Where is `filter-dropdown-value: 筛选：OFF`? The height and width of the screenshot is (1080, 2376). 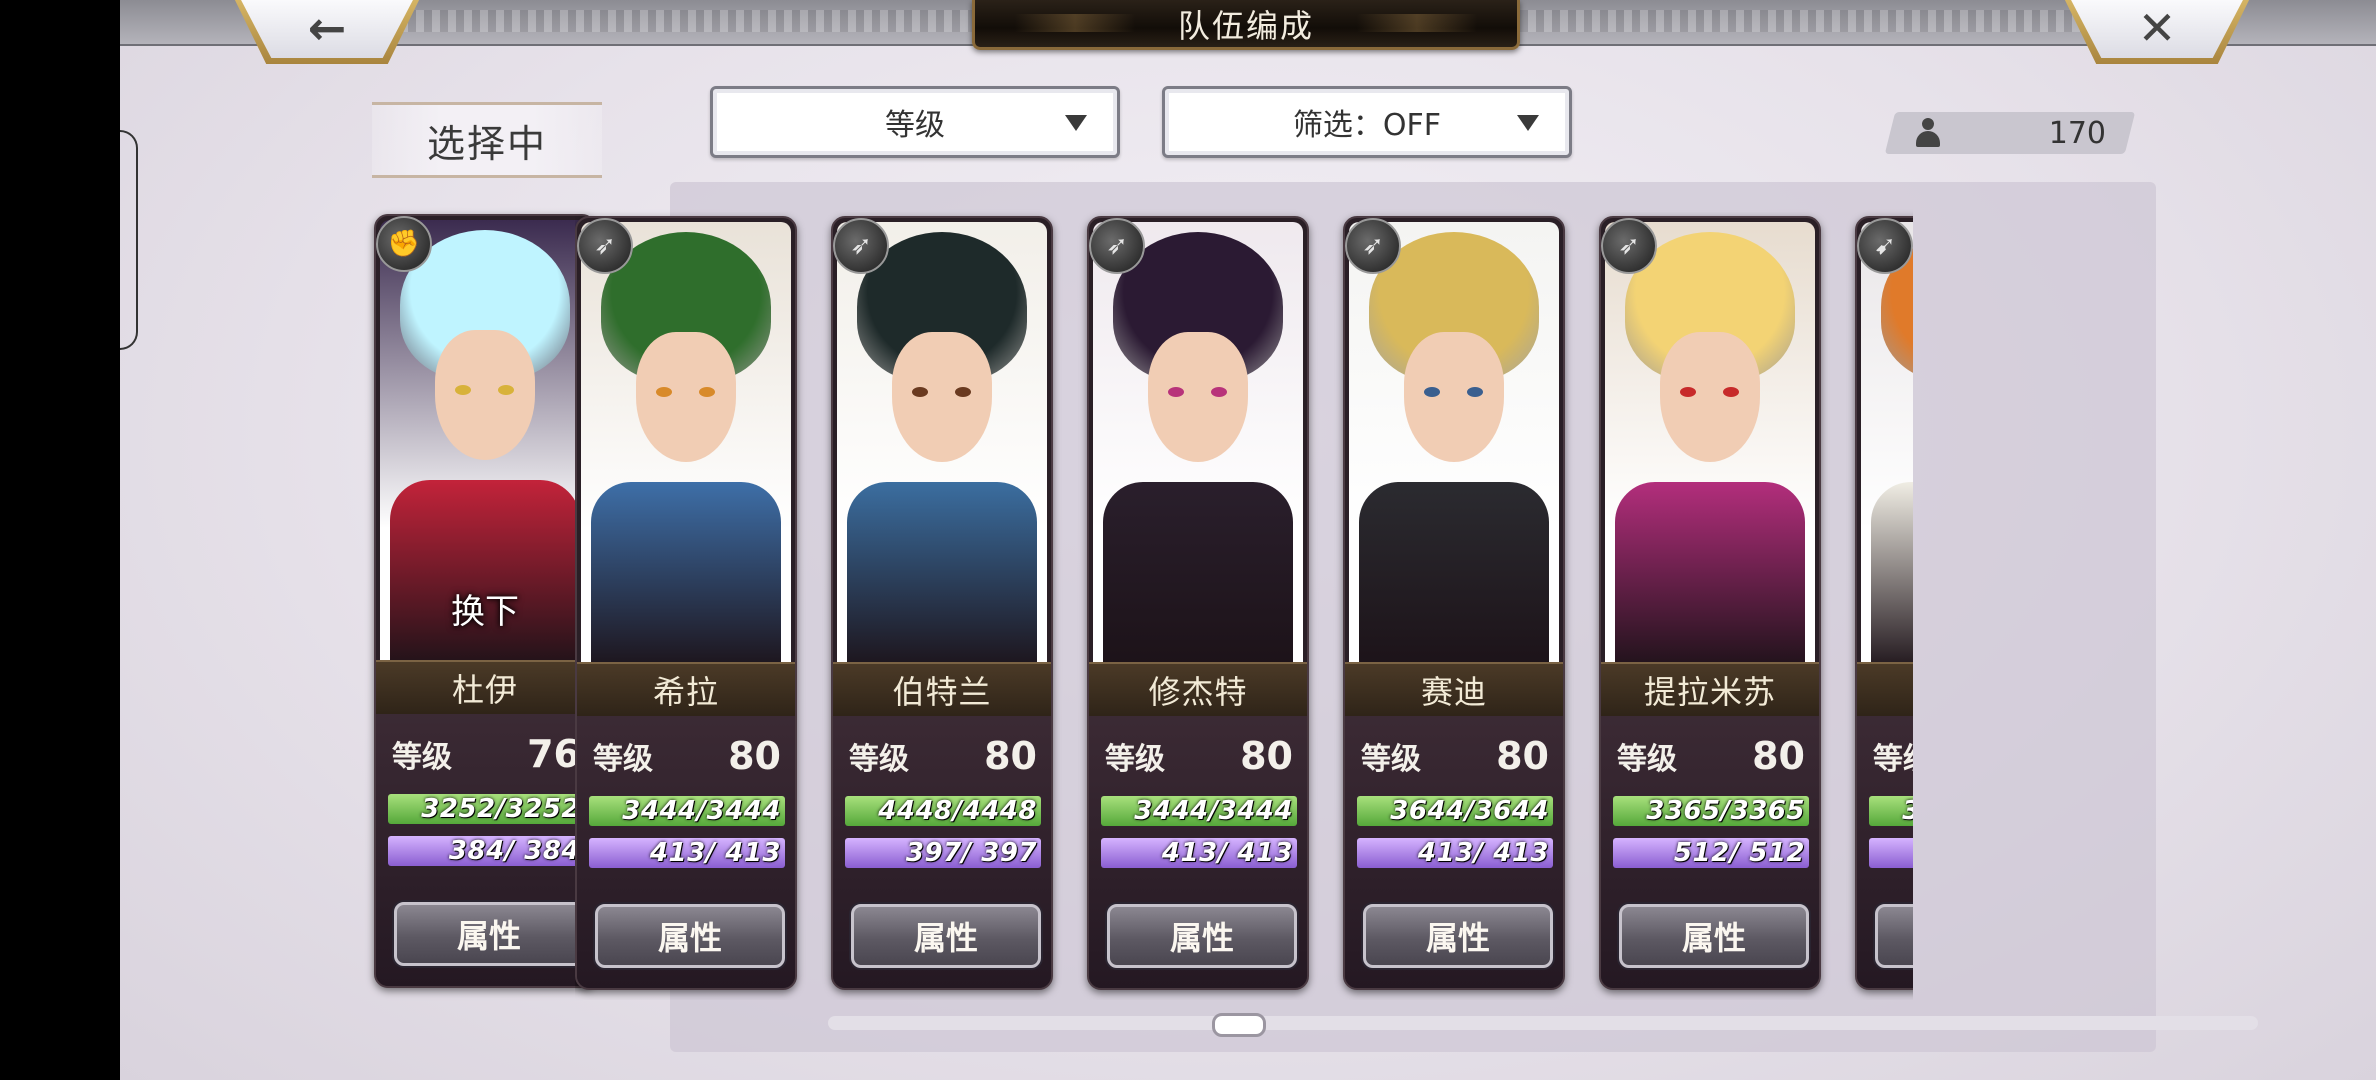 filter-dropdown-value: 筛选：OFF is located at coordinates (1367, 125).